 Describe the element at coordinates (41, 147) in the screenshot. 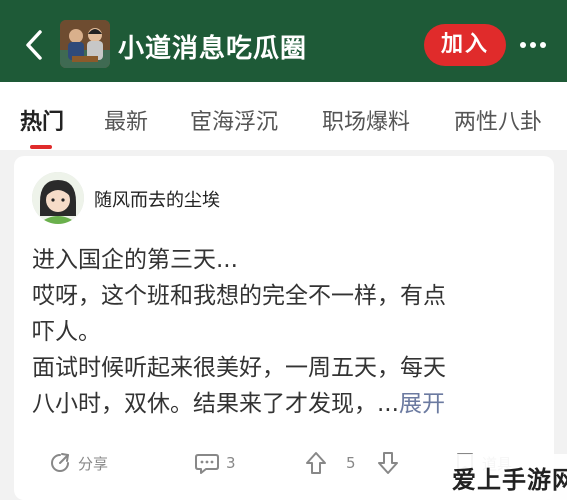

I see `active-tab-indicator` at that location.